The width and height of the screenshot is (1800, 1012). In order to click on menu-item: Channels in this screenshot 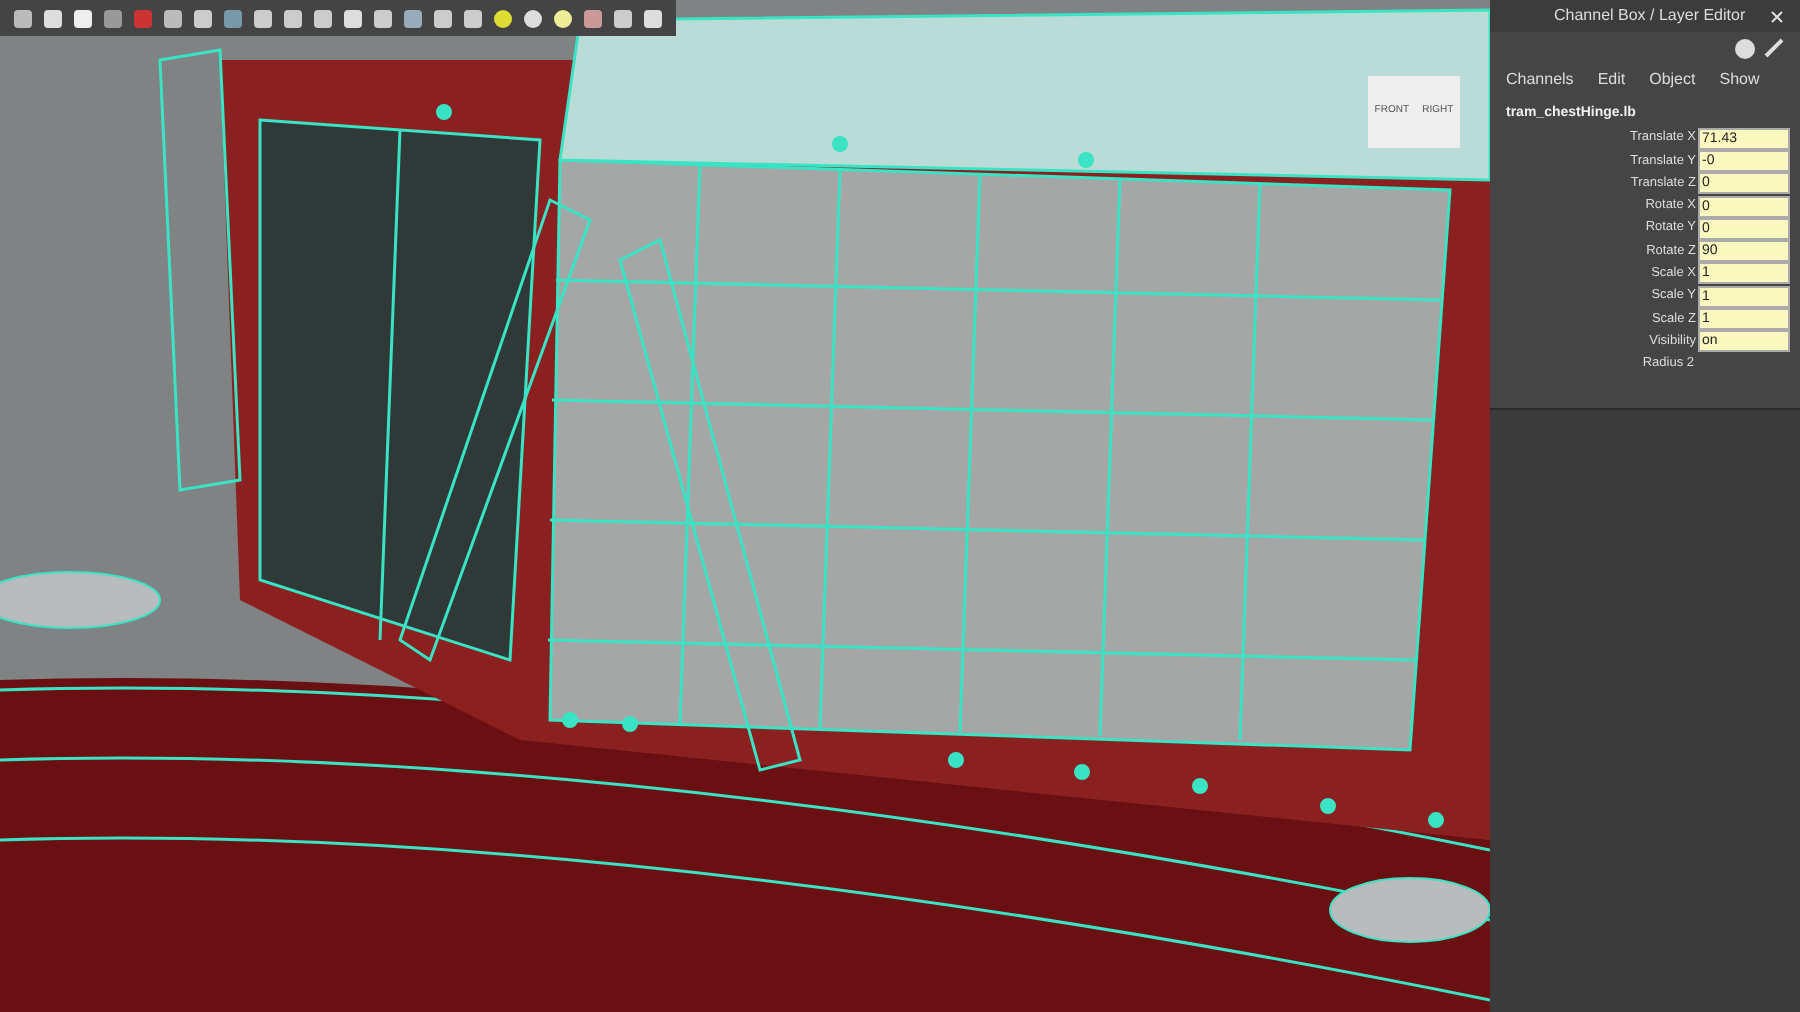, I will do `click(1540, 80)`.